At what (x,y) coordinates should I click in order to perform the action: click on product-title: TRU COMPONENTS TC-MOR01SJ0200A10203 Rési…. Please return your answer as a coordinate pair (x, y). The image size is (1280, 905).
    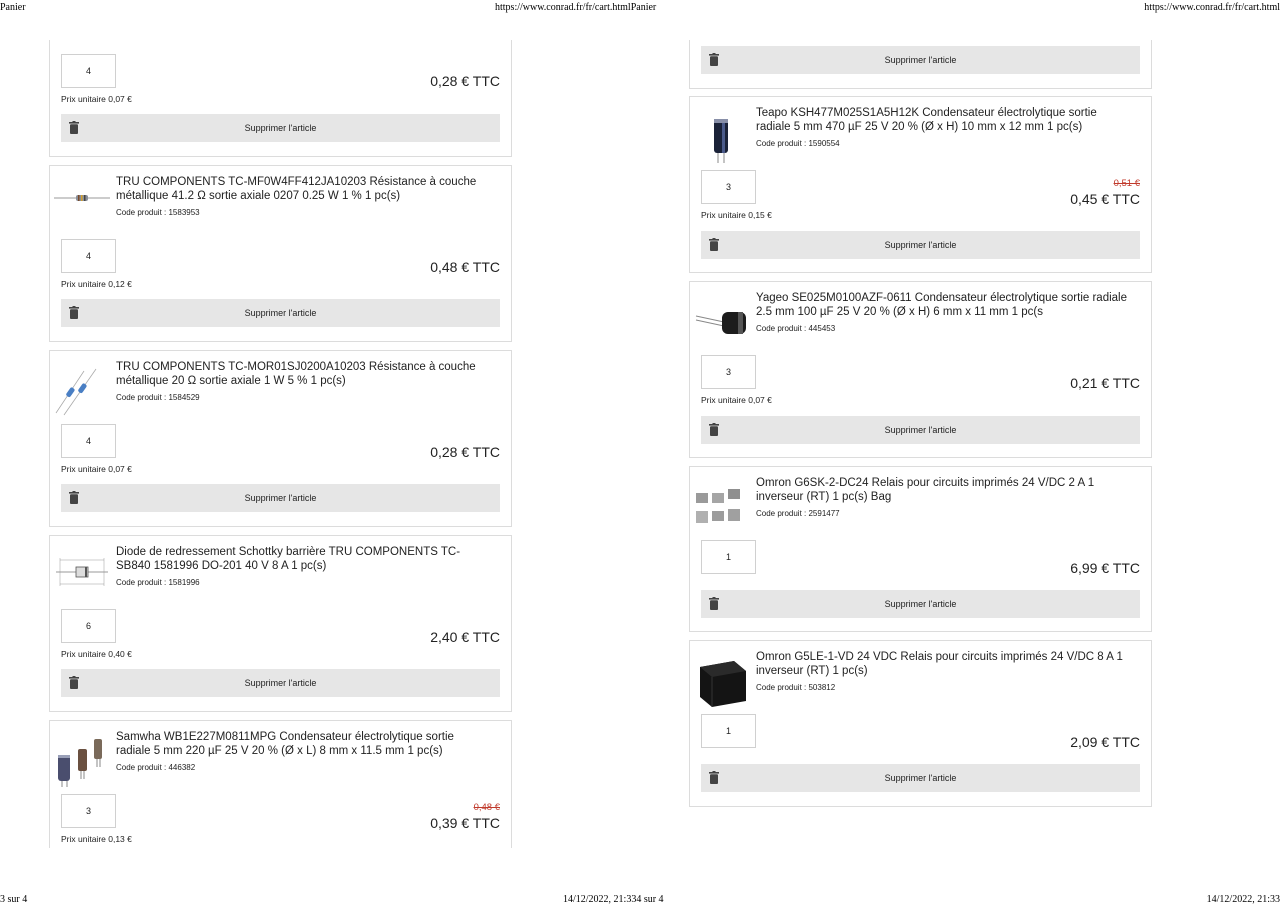
    Looking at the image, I should click on (296, 374).